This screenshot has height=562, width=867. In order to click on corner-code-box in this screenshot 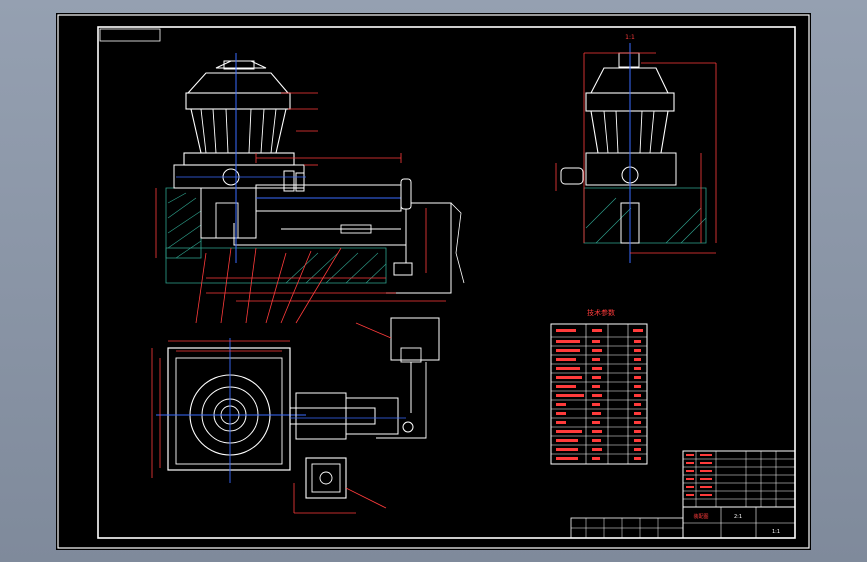, I will do `click(130, 35)`.